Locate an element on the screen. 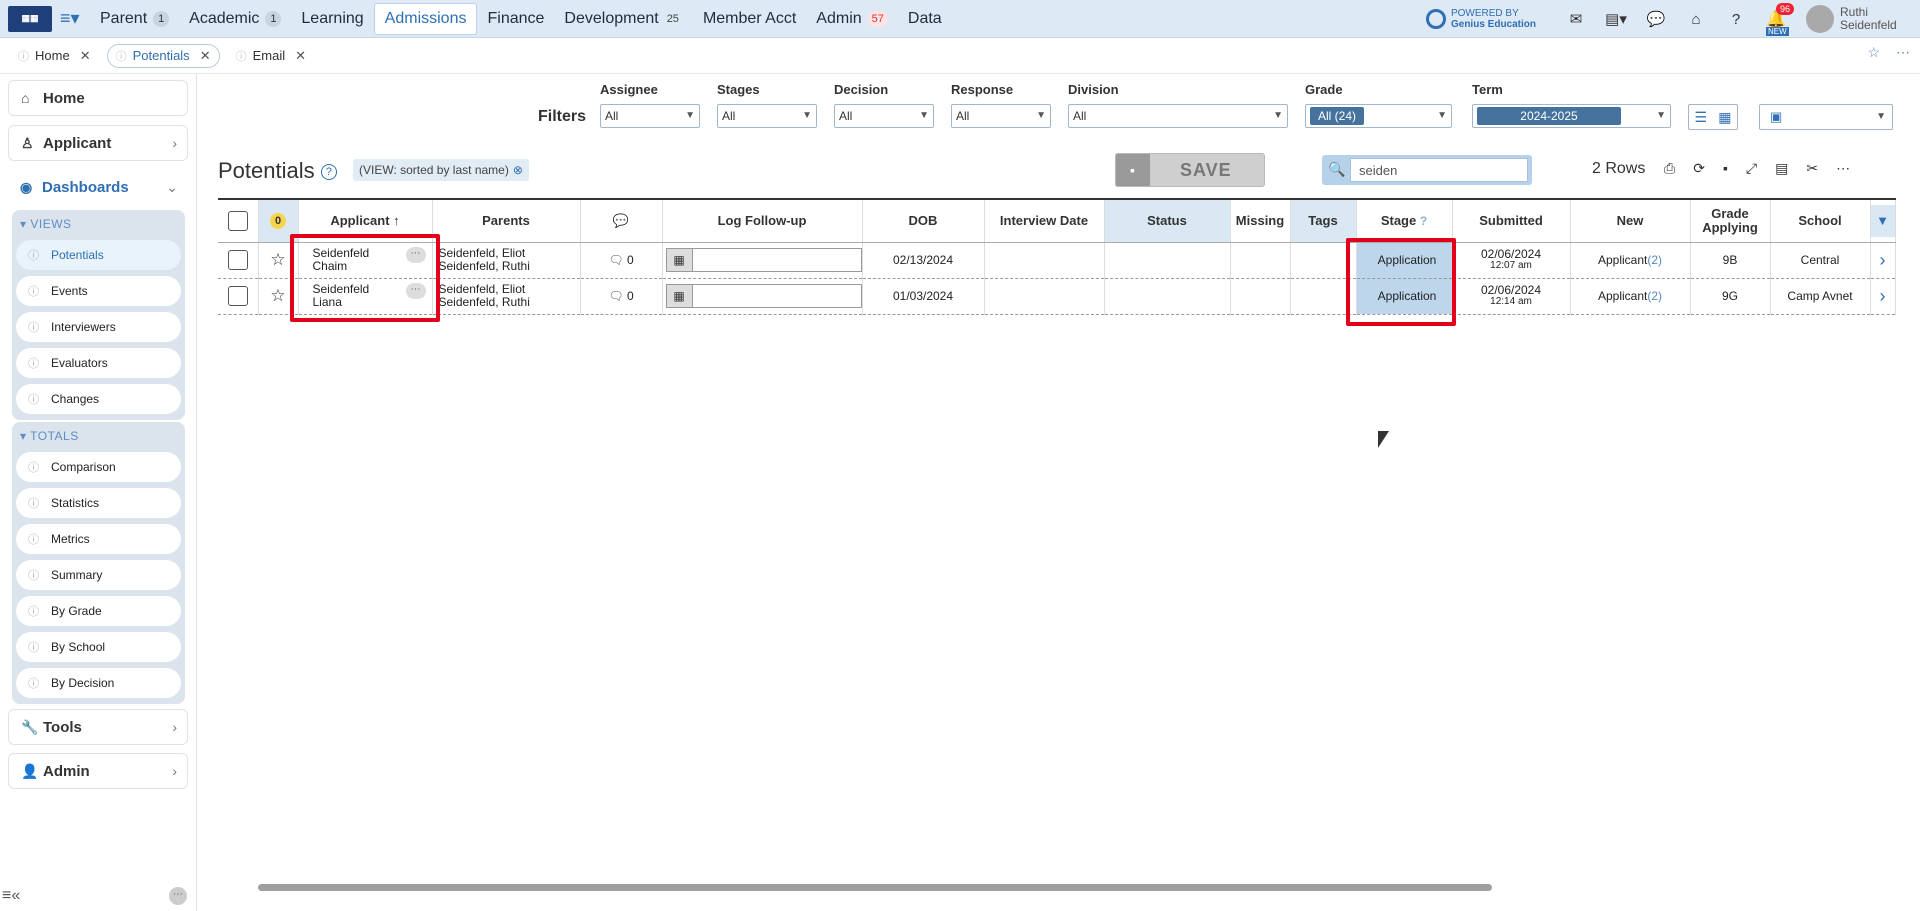 This screenshot has width=1920, height=911. parents-header: Parents is located at coordinates (506, 220).